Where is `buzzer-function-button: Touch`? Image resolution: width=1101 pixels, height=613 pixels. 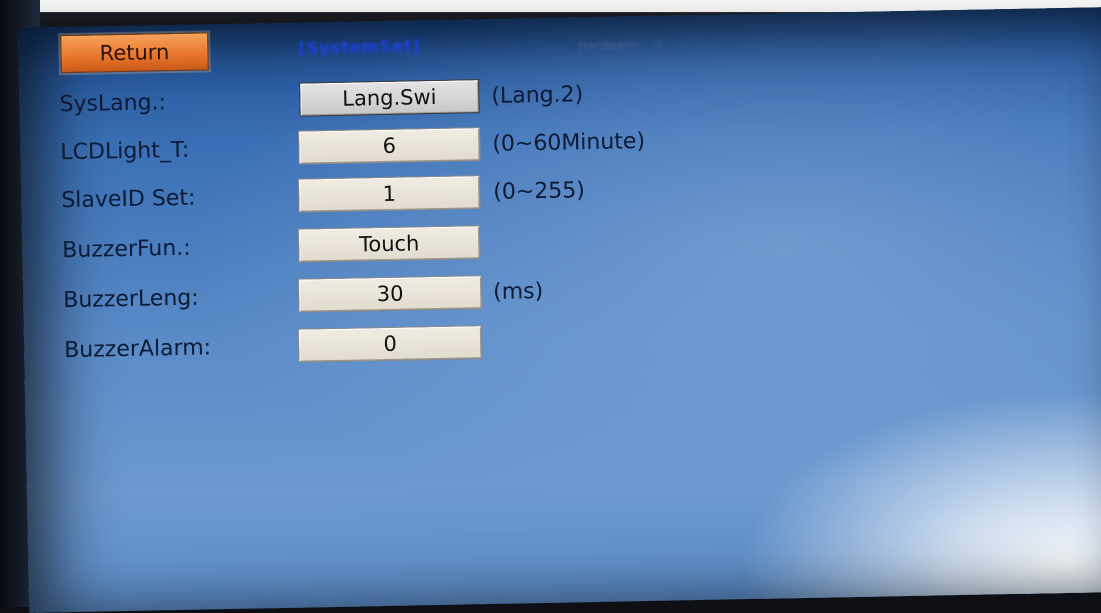 buzzer-function-button: Touch is located at coordinates (389, 244).